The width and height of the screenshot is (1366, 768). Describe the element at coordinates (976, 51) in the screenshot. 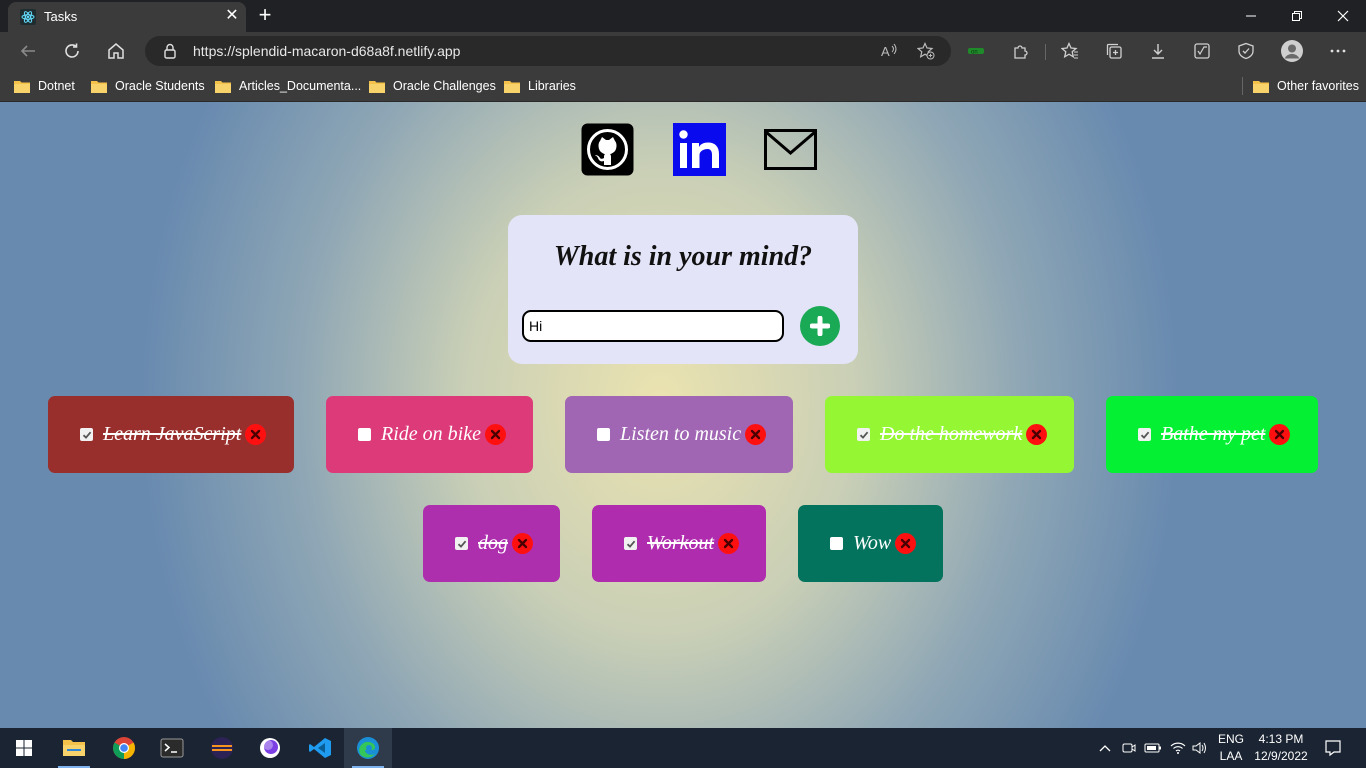

I see `extension-green-icon: on` at that location.